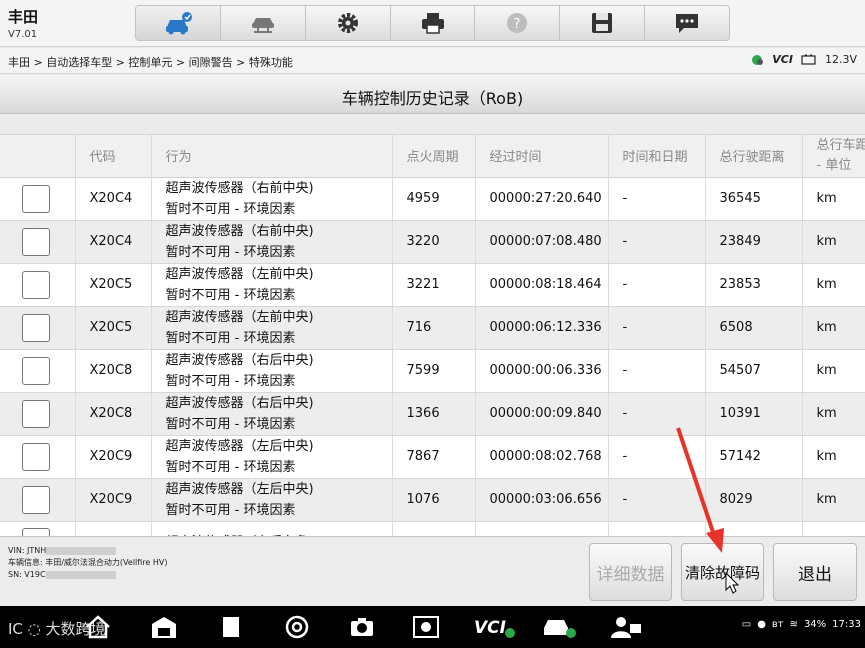  Describe the element at coordinates (362, 627) in the screenshot. I see `camera-button` at that location.